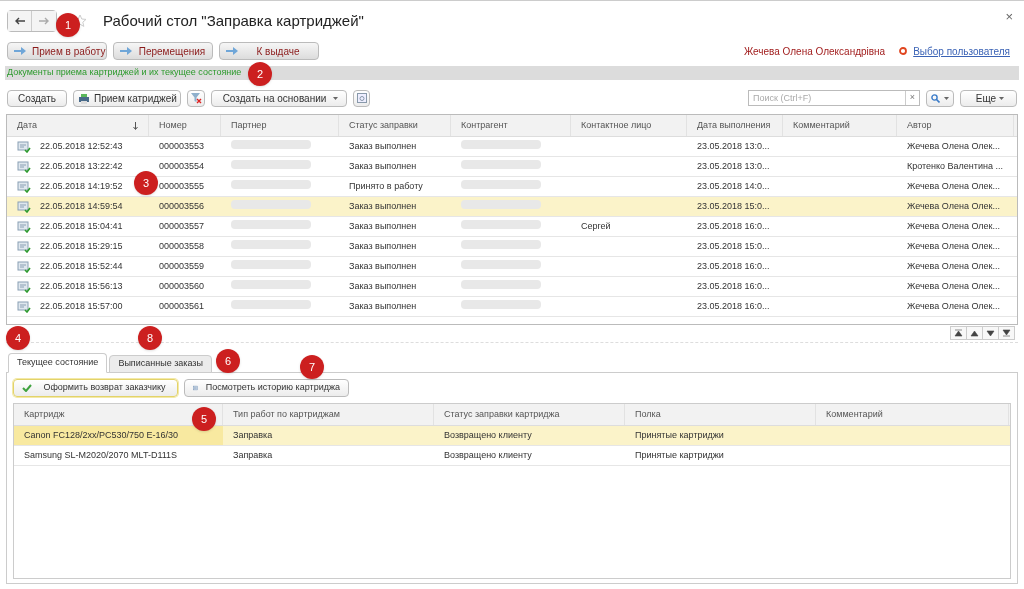 This screenshot has width=1024, height=589. I want to click on more-button: Еще, so click(988, 98).